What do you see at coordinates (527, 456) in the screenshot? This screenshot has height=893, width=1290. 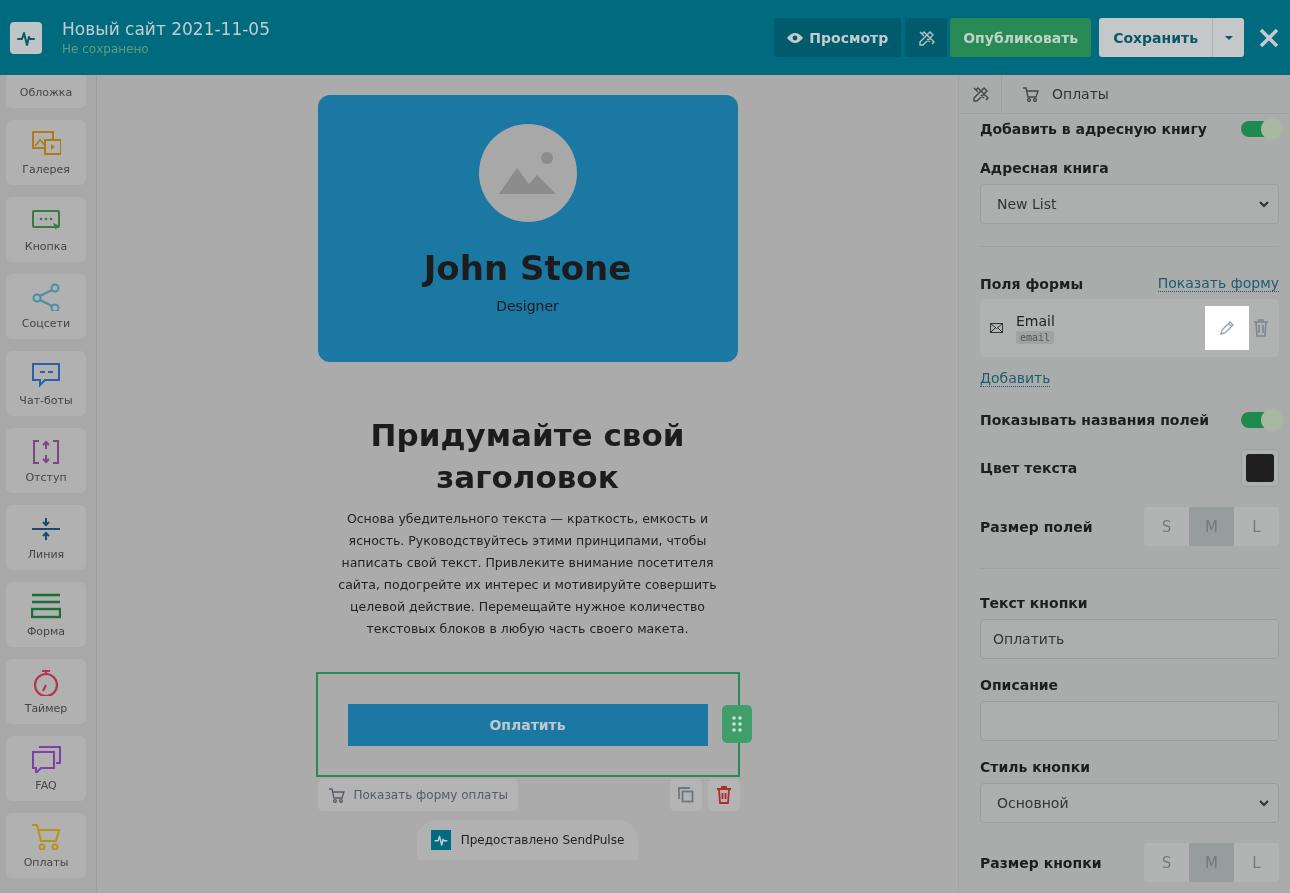 I see `heading: Придумайте свой заголовок` at bounding box center [527, 456].